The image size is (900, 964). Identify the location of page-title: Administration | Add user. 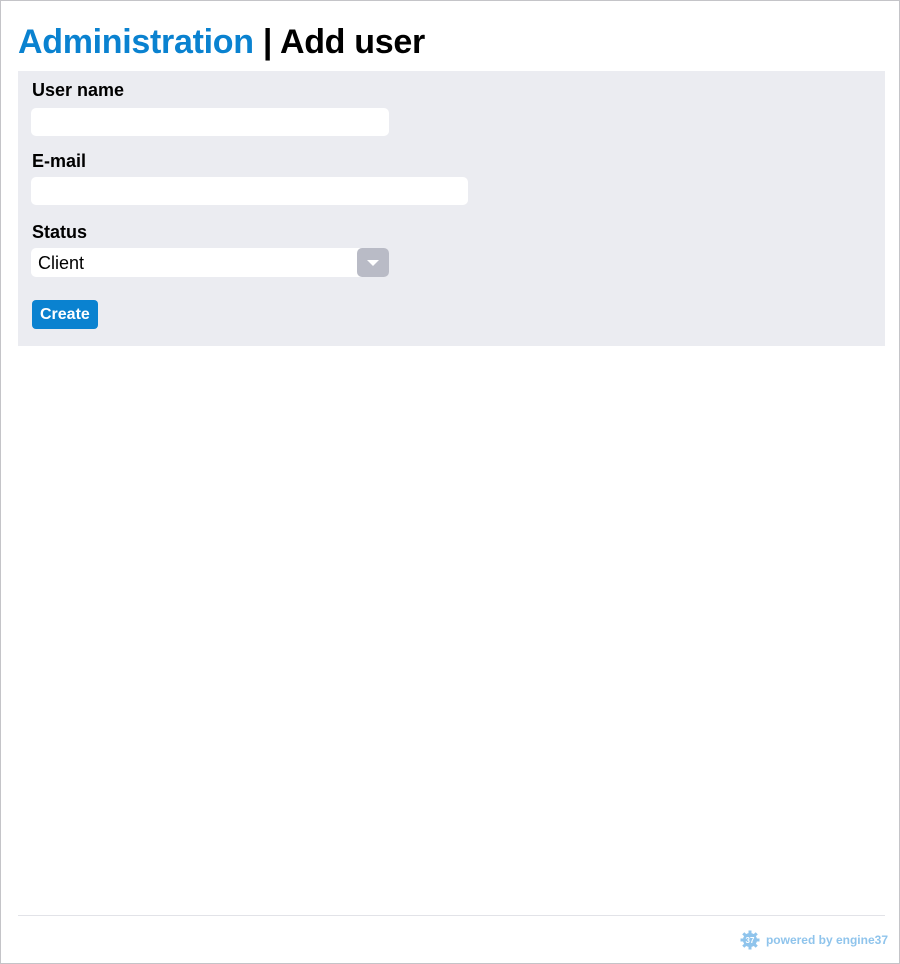
(221, 42).